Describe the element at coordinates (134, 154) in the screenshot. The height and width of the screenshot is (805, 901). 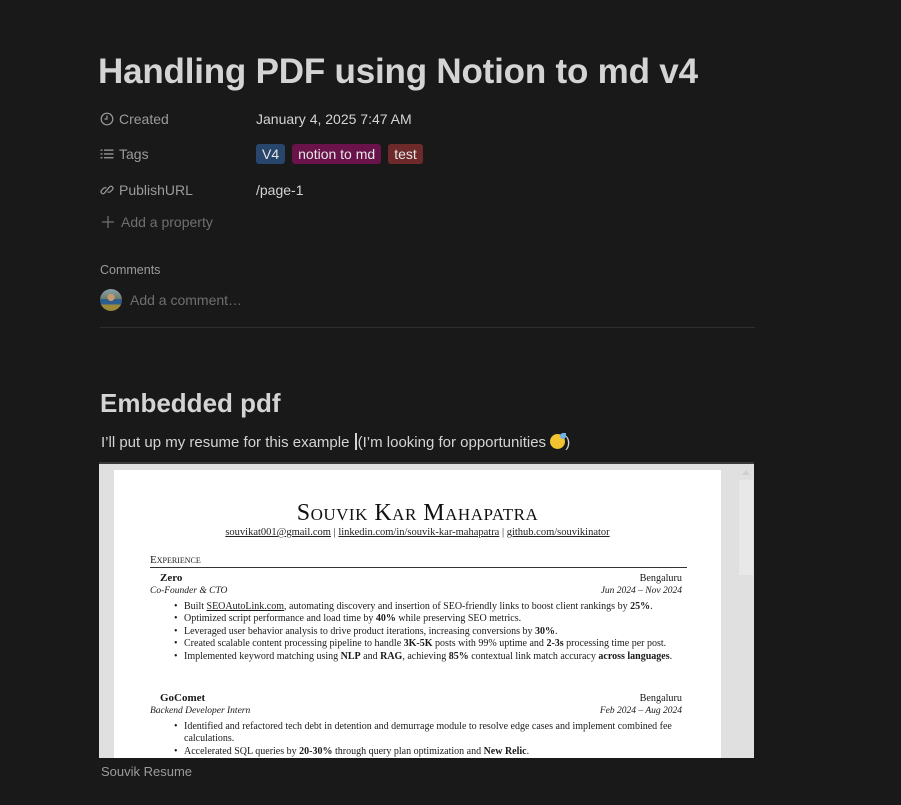
I see `property-label-text: Tags` at that location.